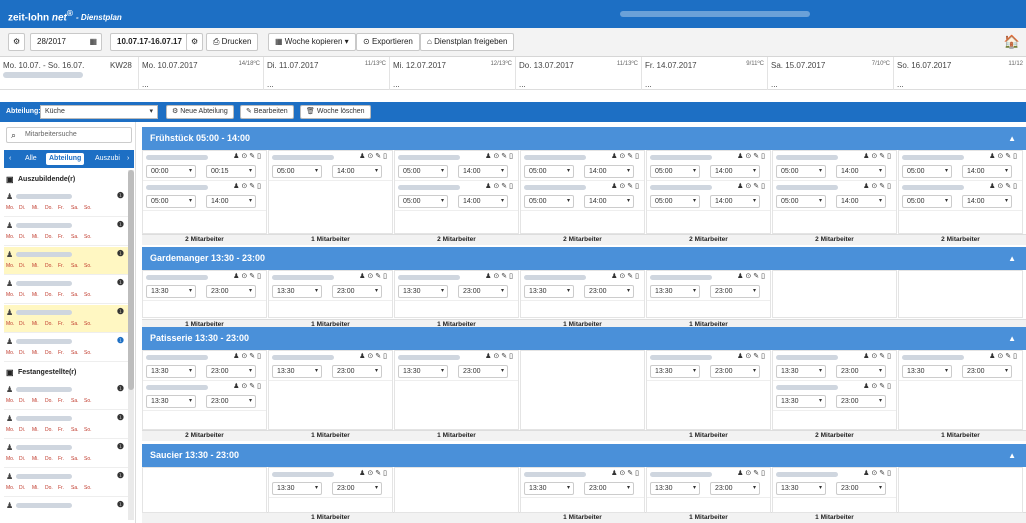  Describe the element at coordinates (66, 510) in the screenshot. I see `employee-item: ♟ ❶` at that location.